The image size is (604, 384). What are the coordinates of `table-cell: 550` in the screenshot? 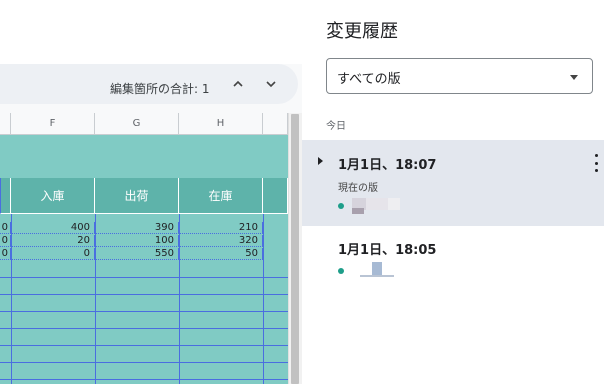 It's located at (137, 254).